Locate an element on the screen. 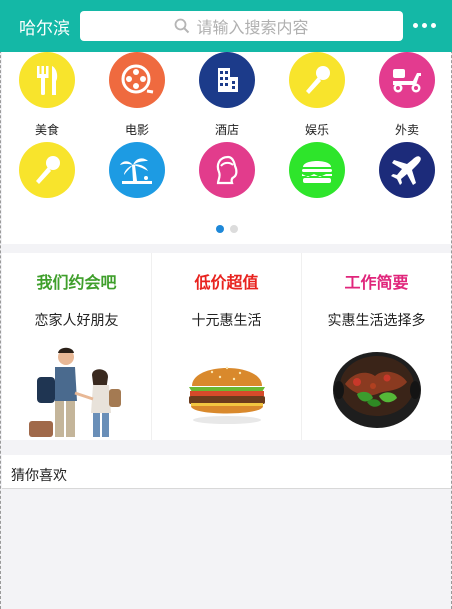  film-reel-icon is located at coordinates (137, 80).